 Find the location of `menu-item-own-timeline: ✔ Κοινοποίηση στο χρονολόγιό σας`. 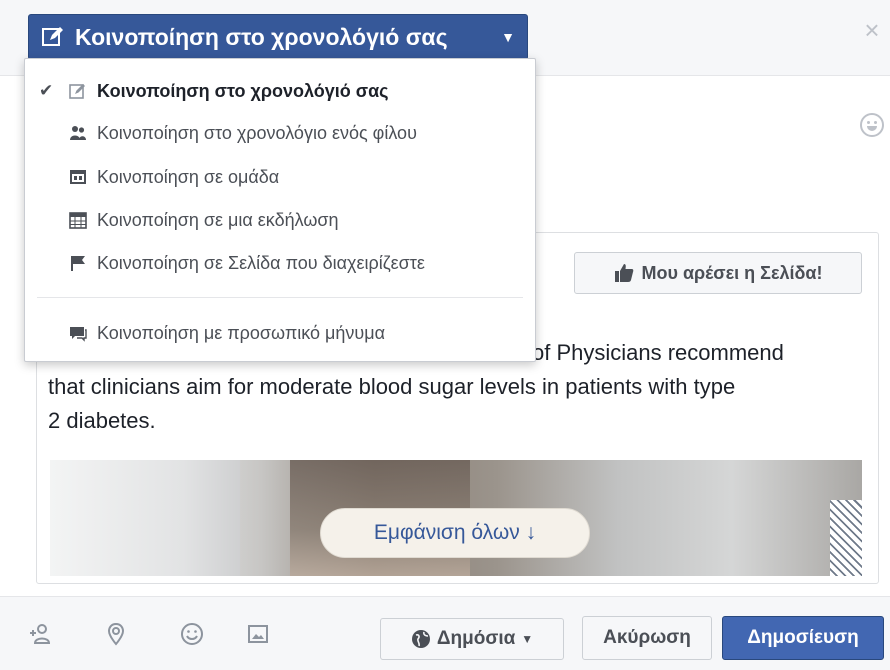

menu-item-own-timeline: ✔ Κοινοποίηση στο χρονολόγιό σας is located at coordinates (280, 91).